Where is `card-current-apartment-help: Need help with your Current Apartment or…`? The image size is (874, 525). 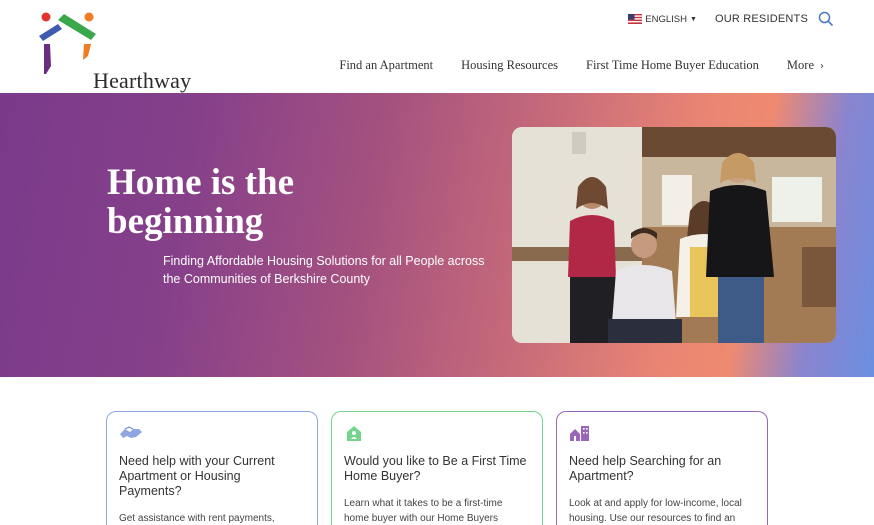
card-current-apartment-help: Need help with your Current Apartment or… is located at coordinates (212, 468).